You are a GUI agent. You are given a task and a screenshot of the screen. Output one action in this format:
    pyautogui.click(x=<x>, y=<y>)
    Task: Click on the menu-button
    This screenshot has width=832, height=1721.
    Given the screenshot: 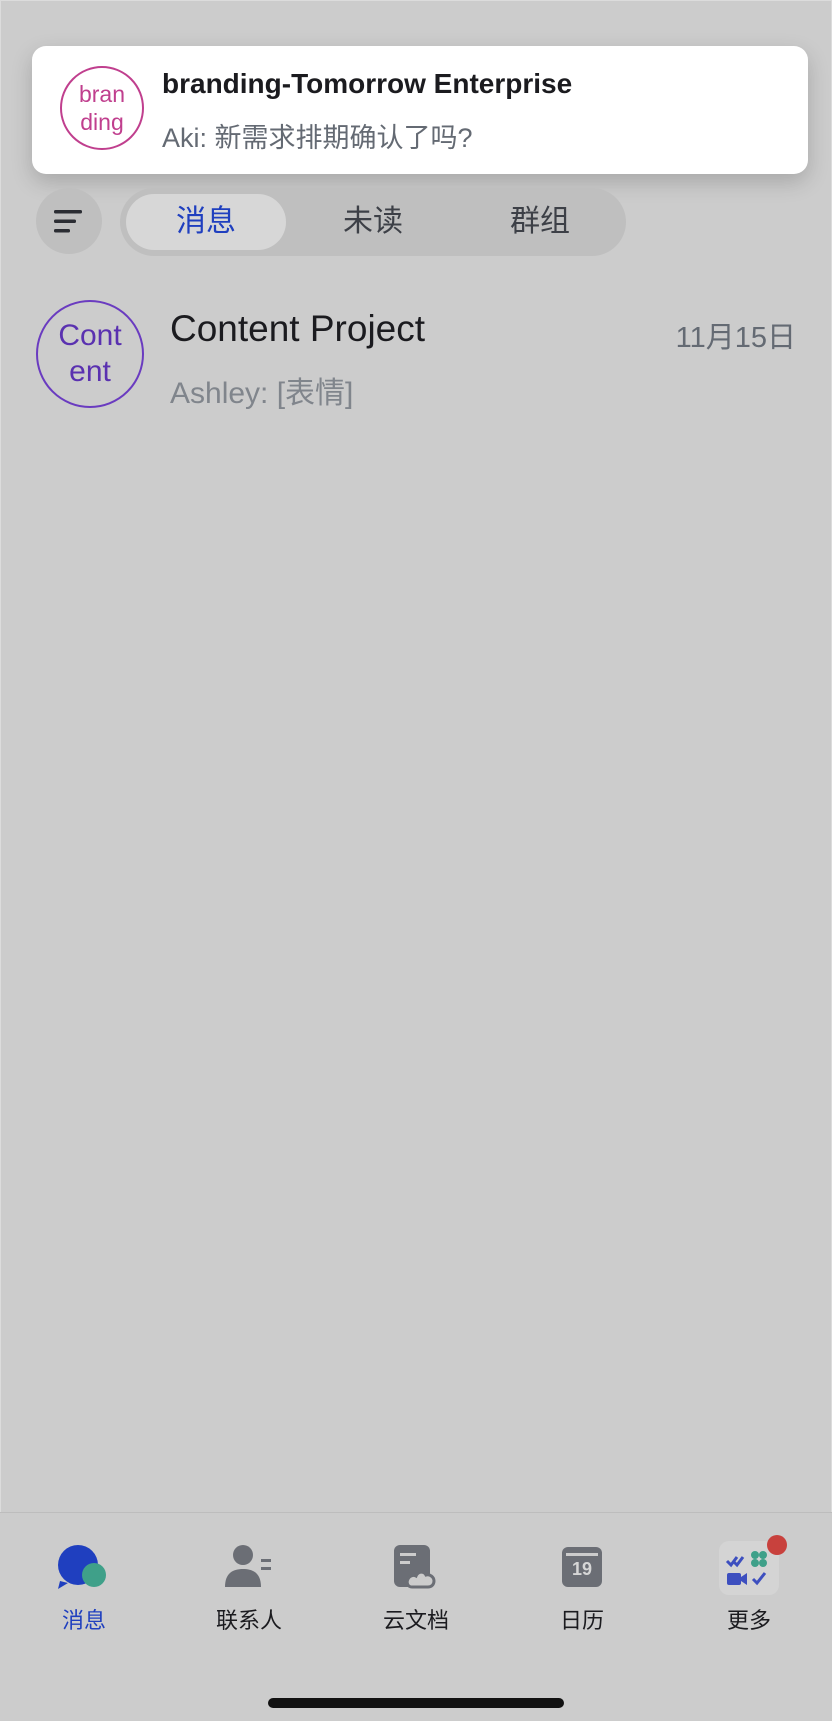 What is the action you would take?
    pyautogui.click(x=69, y=221)
    